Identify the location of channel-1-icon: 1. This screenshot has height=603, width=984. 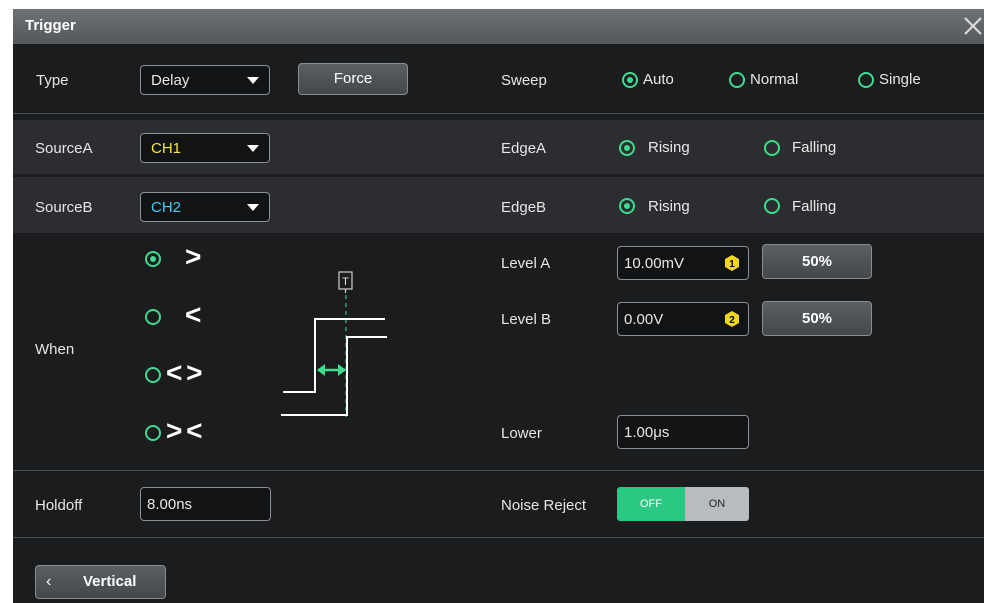
(732, 263).